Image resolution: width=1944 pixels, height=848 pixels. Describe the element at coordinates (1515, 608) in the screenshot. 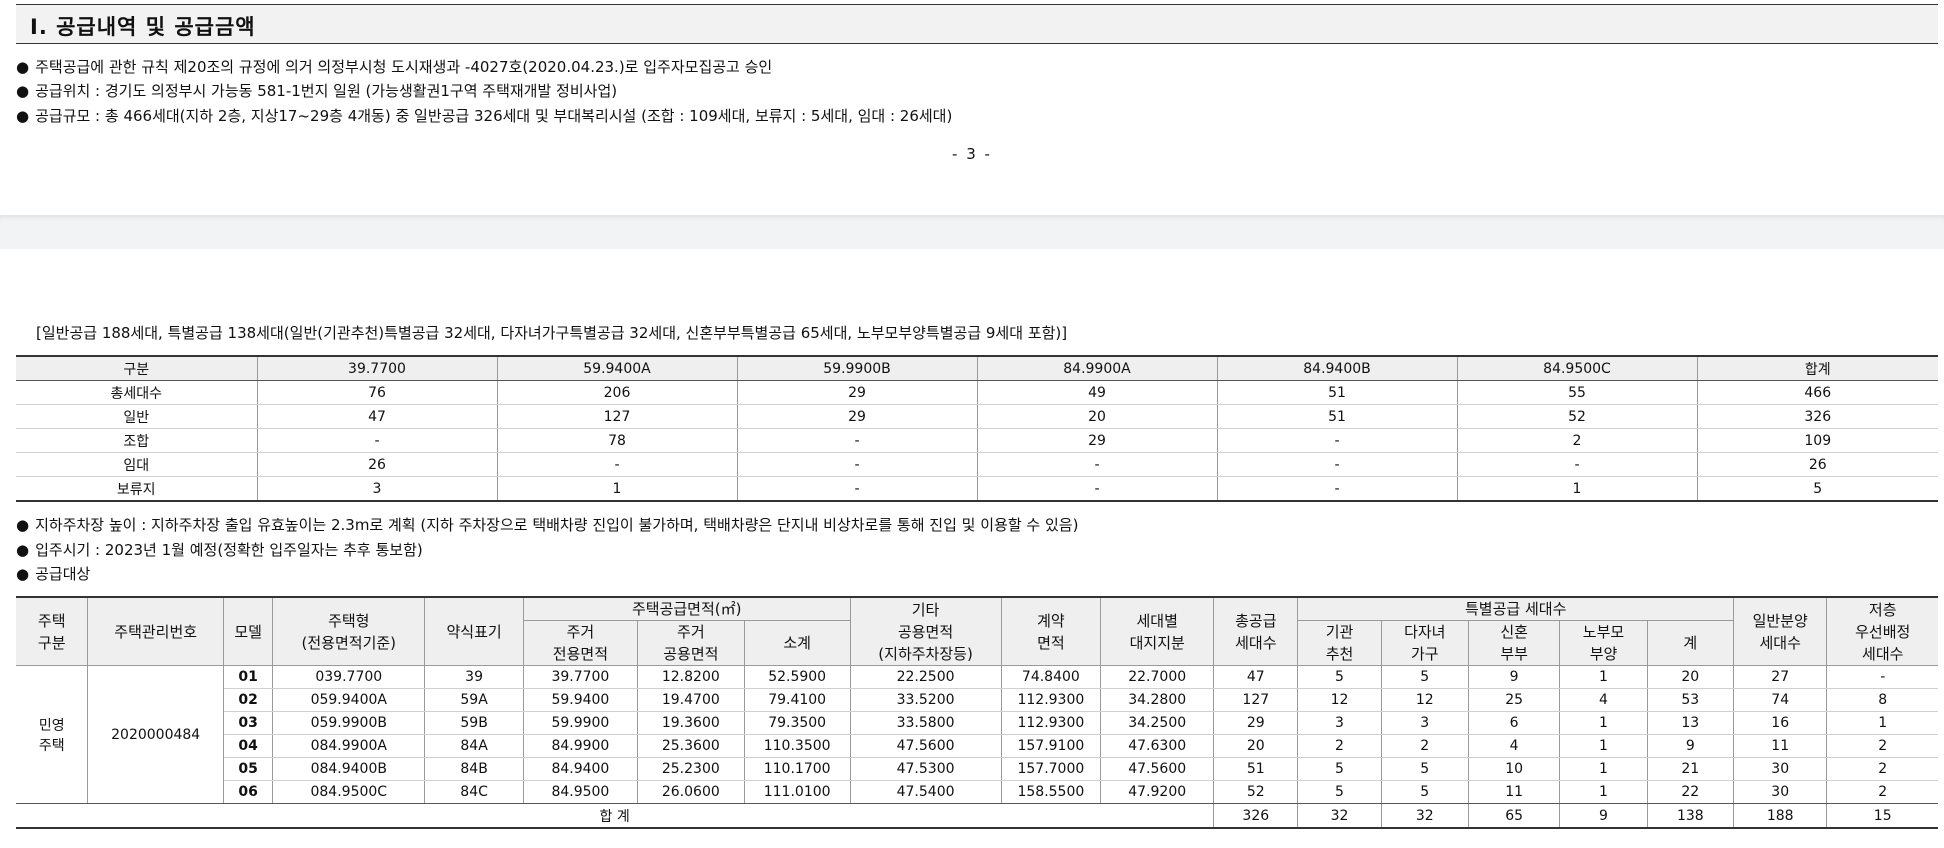

I see `header-special-supply-group: 특별공급 세대수` at that location.